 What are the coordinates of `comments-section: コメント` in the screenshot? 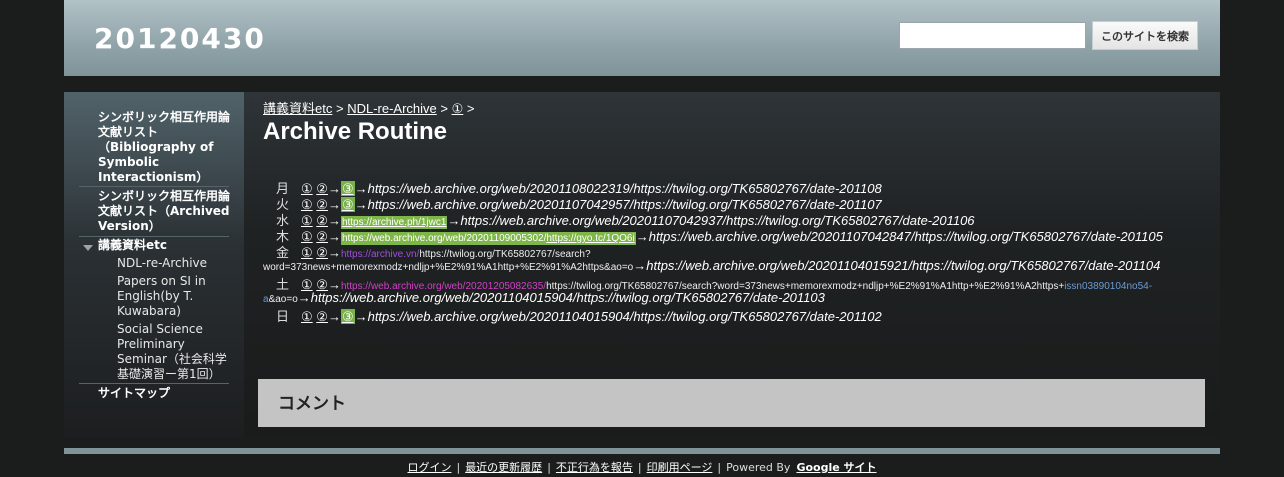 It's located at (731, 403).